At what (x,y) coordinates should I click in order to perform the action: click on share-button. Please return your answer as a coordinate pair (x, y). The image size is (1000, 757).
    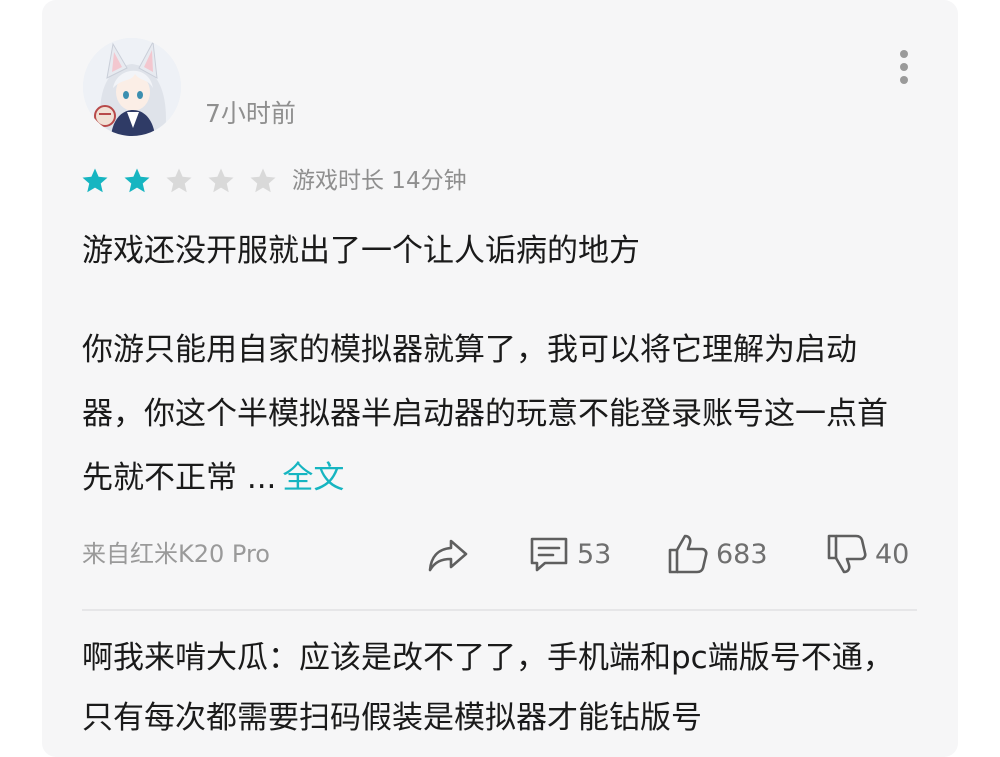
    Looking at the image, I should click on (448, 554).